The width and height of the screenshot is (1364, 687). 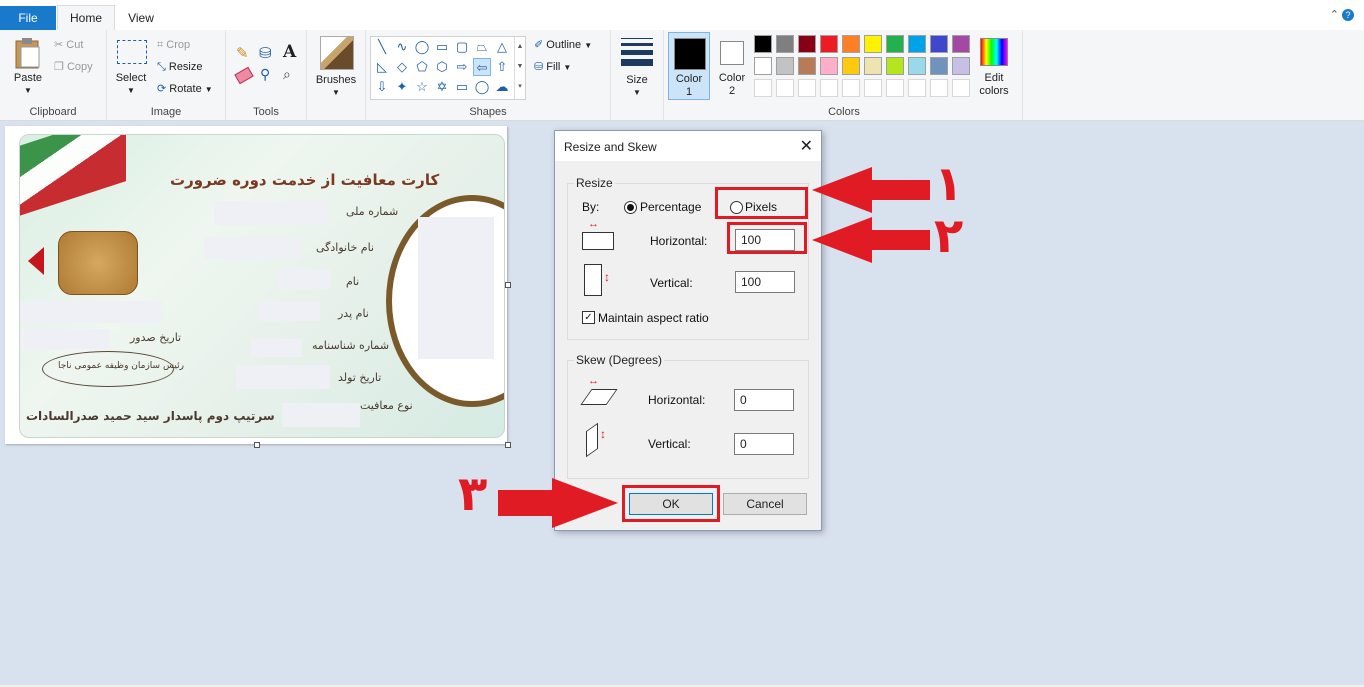 What do you see at coordinates (482, 47) in the screenshot?
I see `polygon-shape-icon: ⏢` at bounding box center [482, 47].